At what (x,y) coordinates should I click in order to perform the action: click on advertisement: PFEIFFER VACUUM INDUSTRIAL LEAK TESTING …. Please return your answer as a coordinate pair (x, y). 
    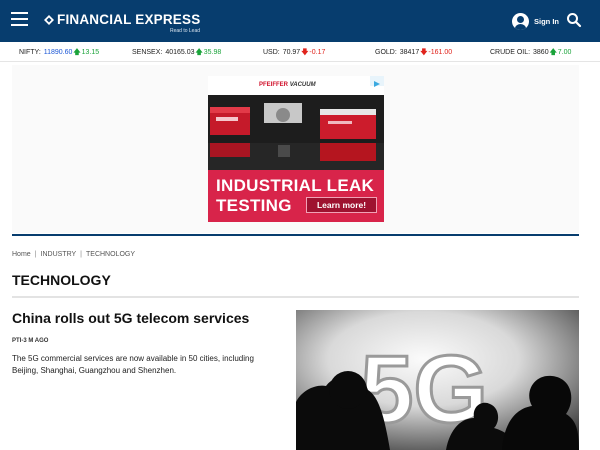
    Looking at the image, I should click on (296, 149).